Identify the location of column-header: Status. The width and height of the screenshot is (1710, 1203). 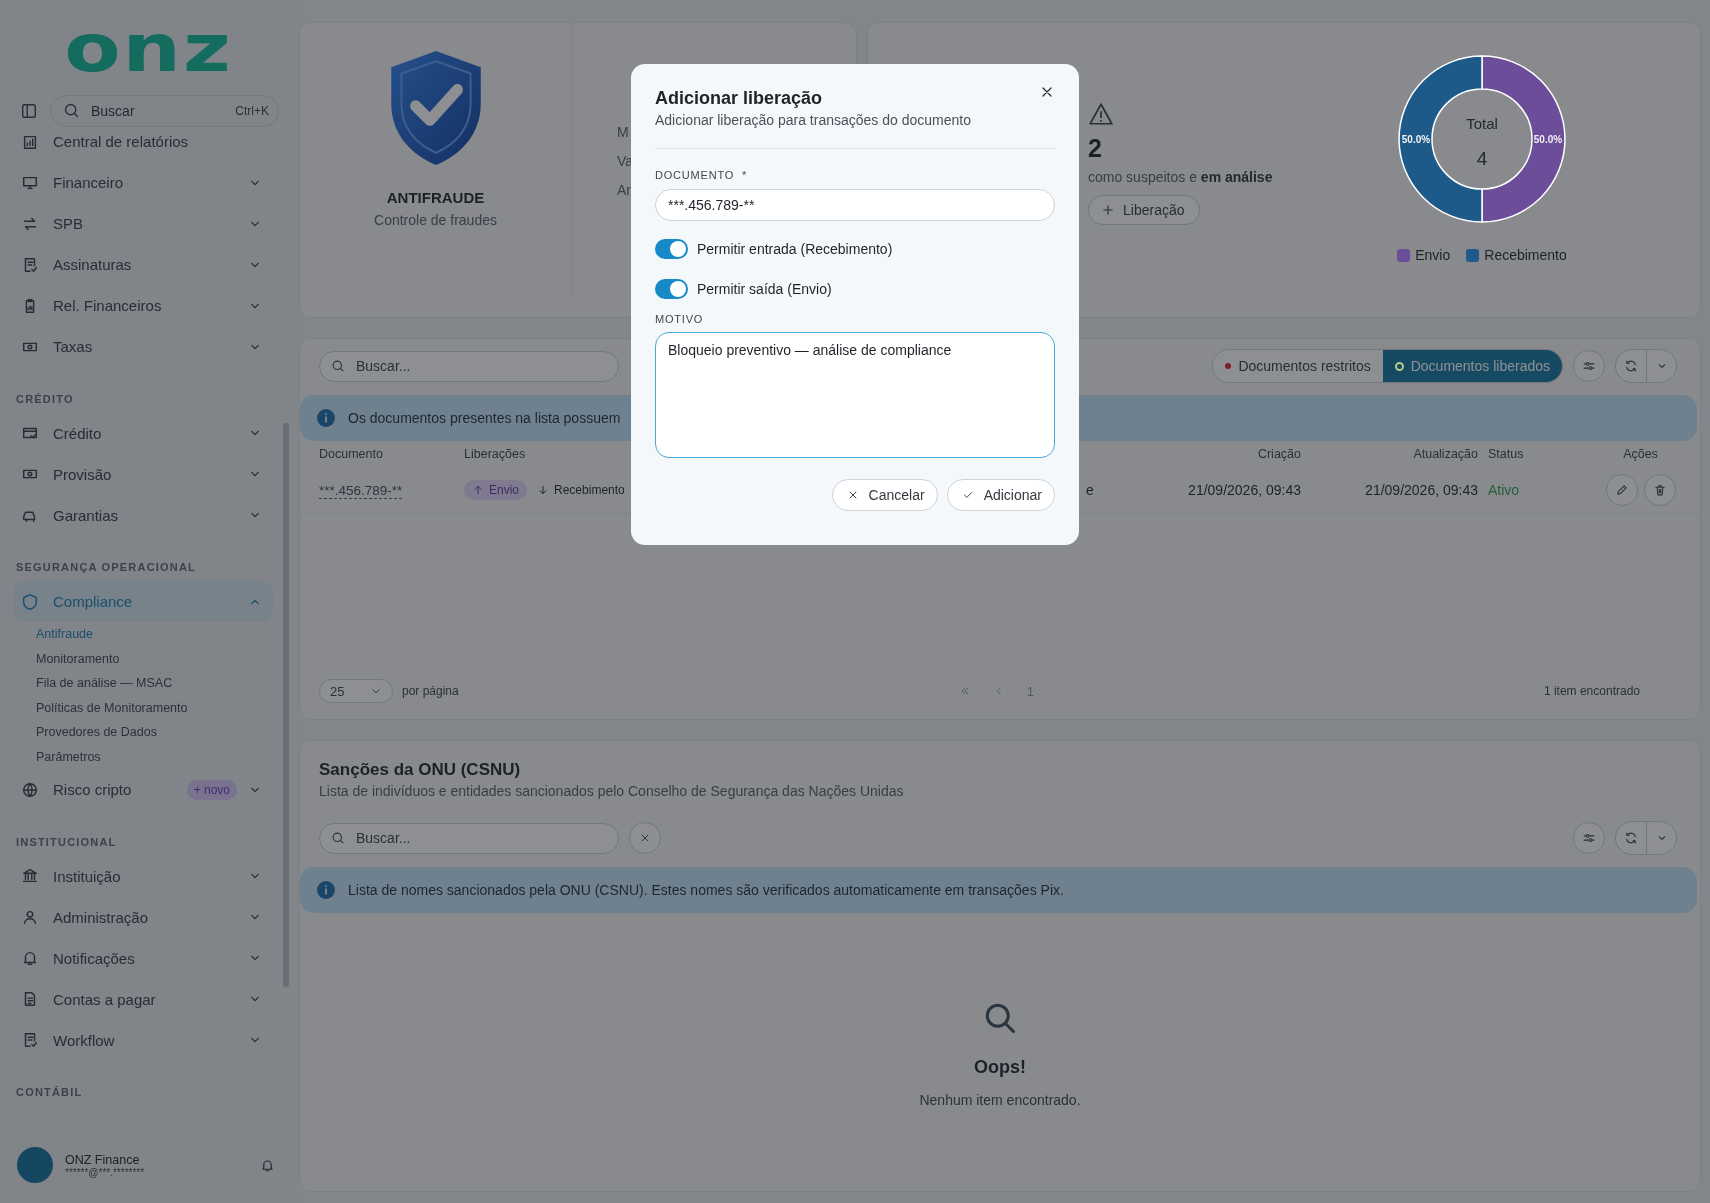
(1506, 454).